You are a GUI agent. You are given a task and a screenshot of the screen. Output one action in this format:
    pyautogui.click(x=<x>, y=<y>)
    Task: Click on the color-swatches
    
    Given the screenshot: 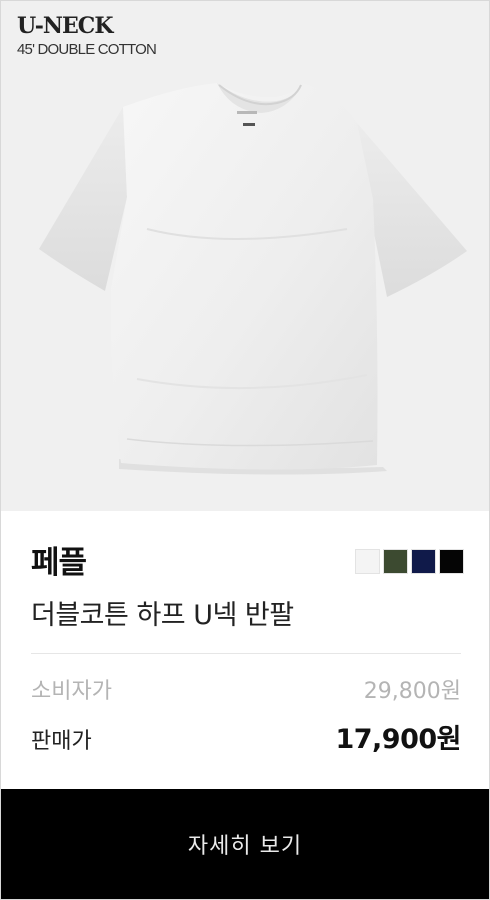 What is the action you would take?
    pyautogui.click(x=409, y=561)
    